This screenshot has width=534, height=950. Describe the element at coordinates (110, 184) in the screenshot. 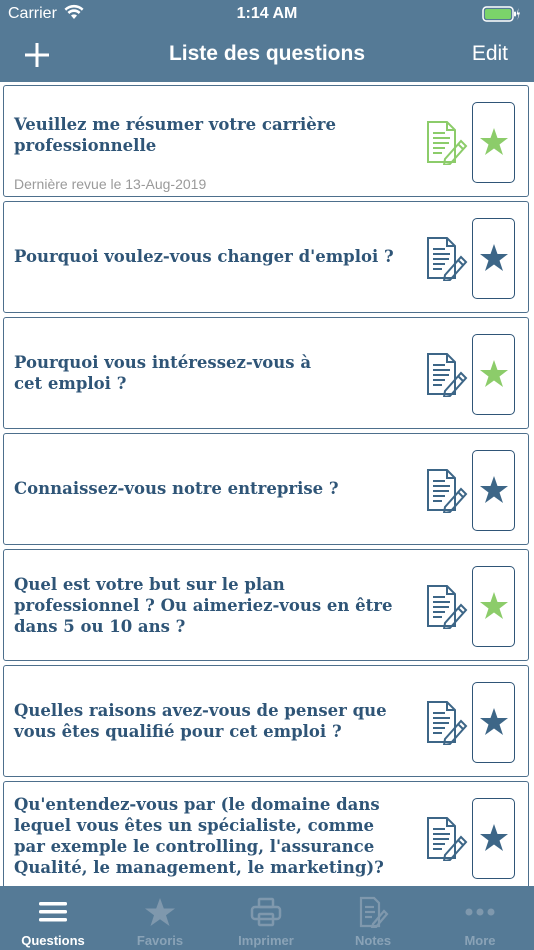

I see `last-review-label: Dernière revue le 13-Aug-2019` at that location.